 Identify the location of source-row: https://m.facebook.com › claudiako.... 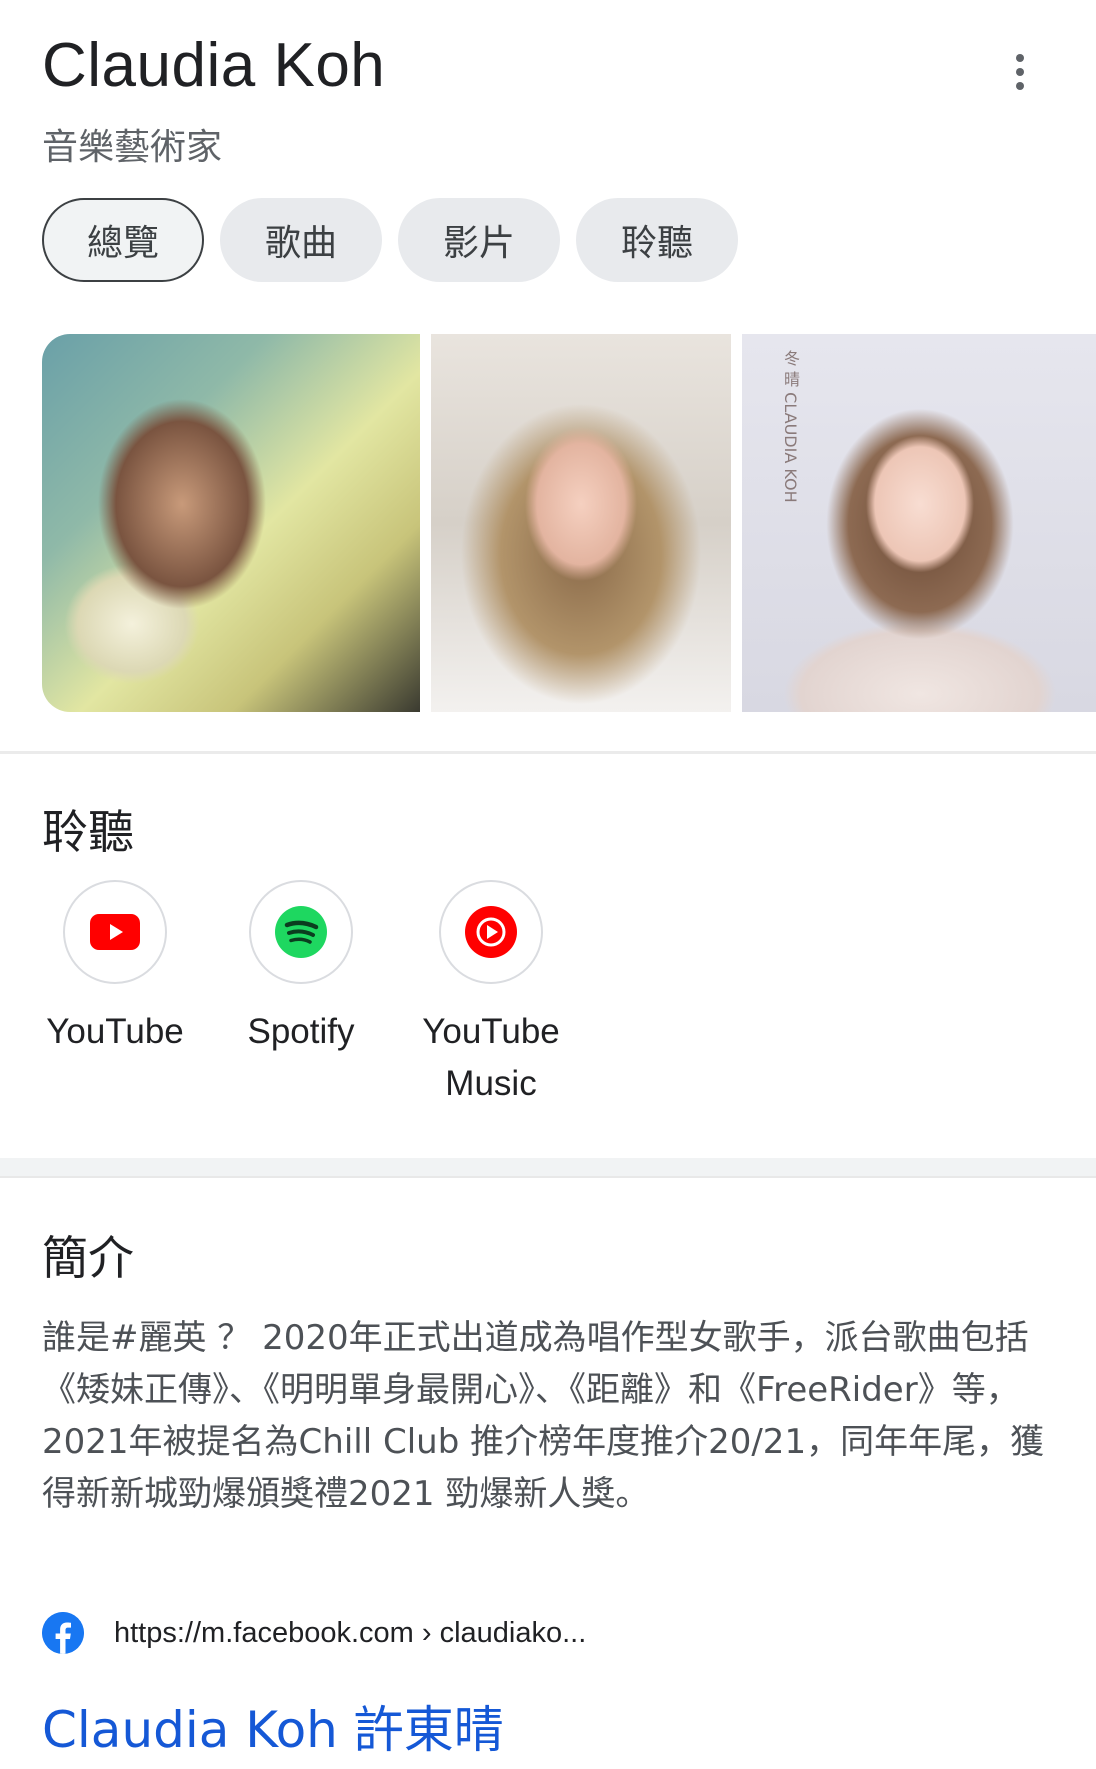
(314, 1633).